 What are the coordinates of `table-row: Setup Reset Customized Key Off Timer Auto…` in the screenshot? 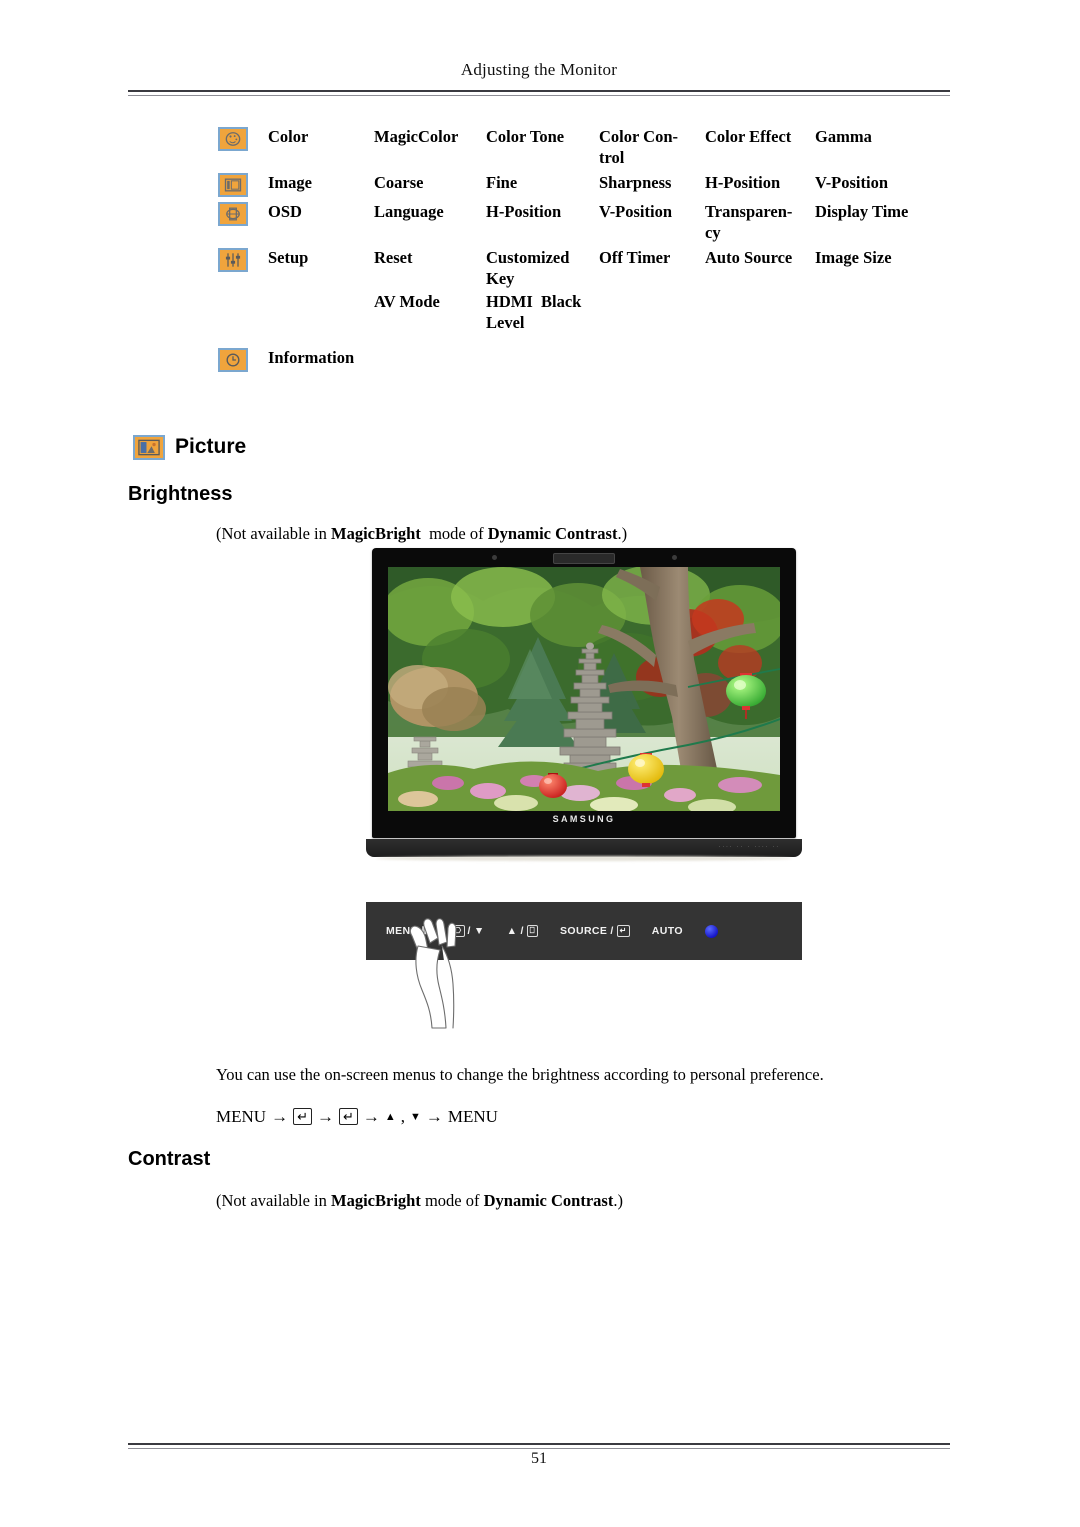 It's located at (588, 268).